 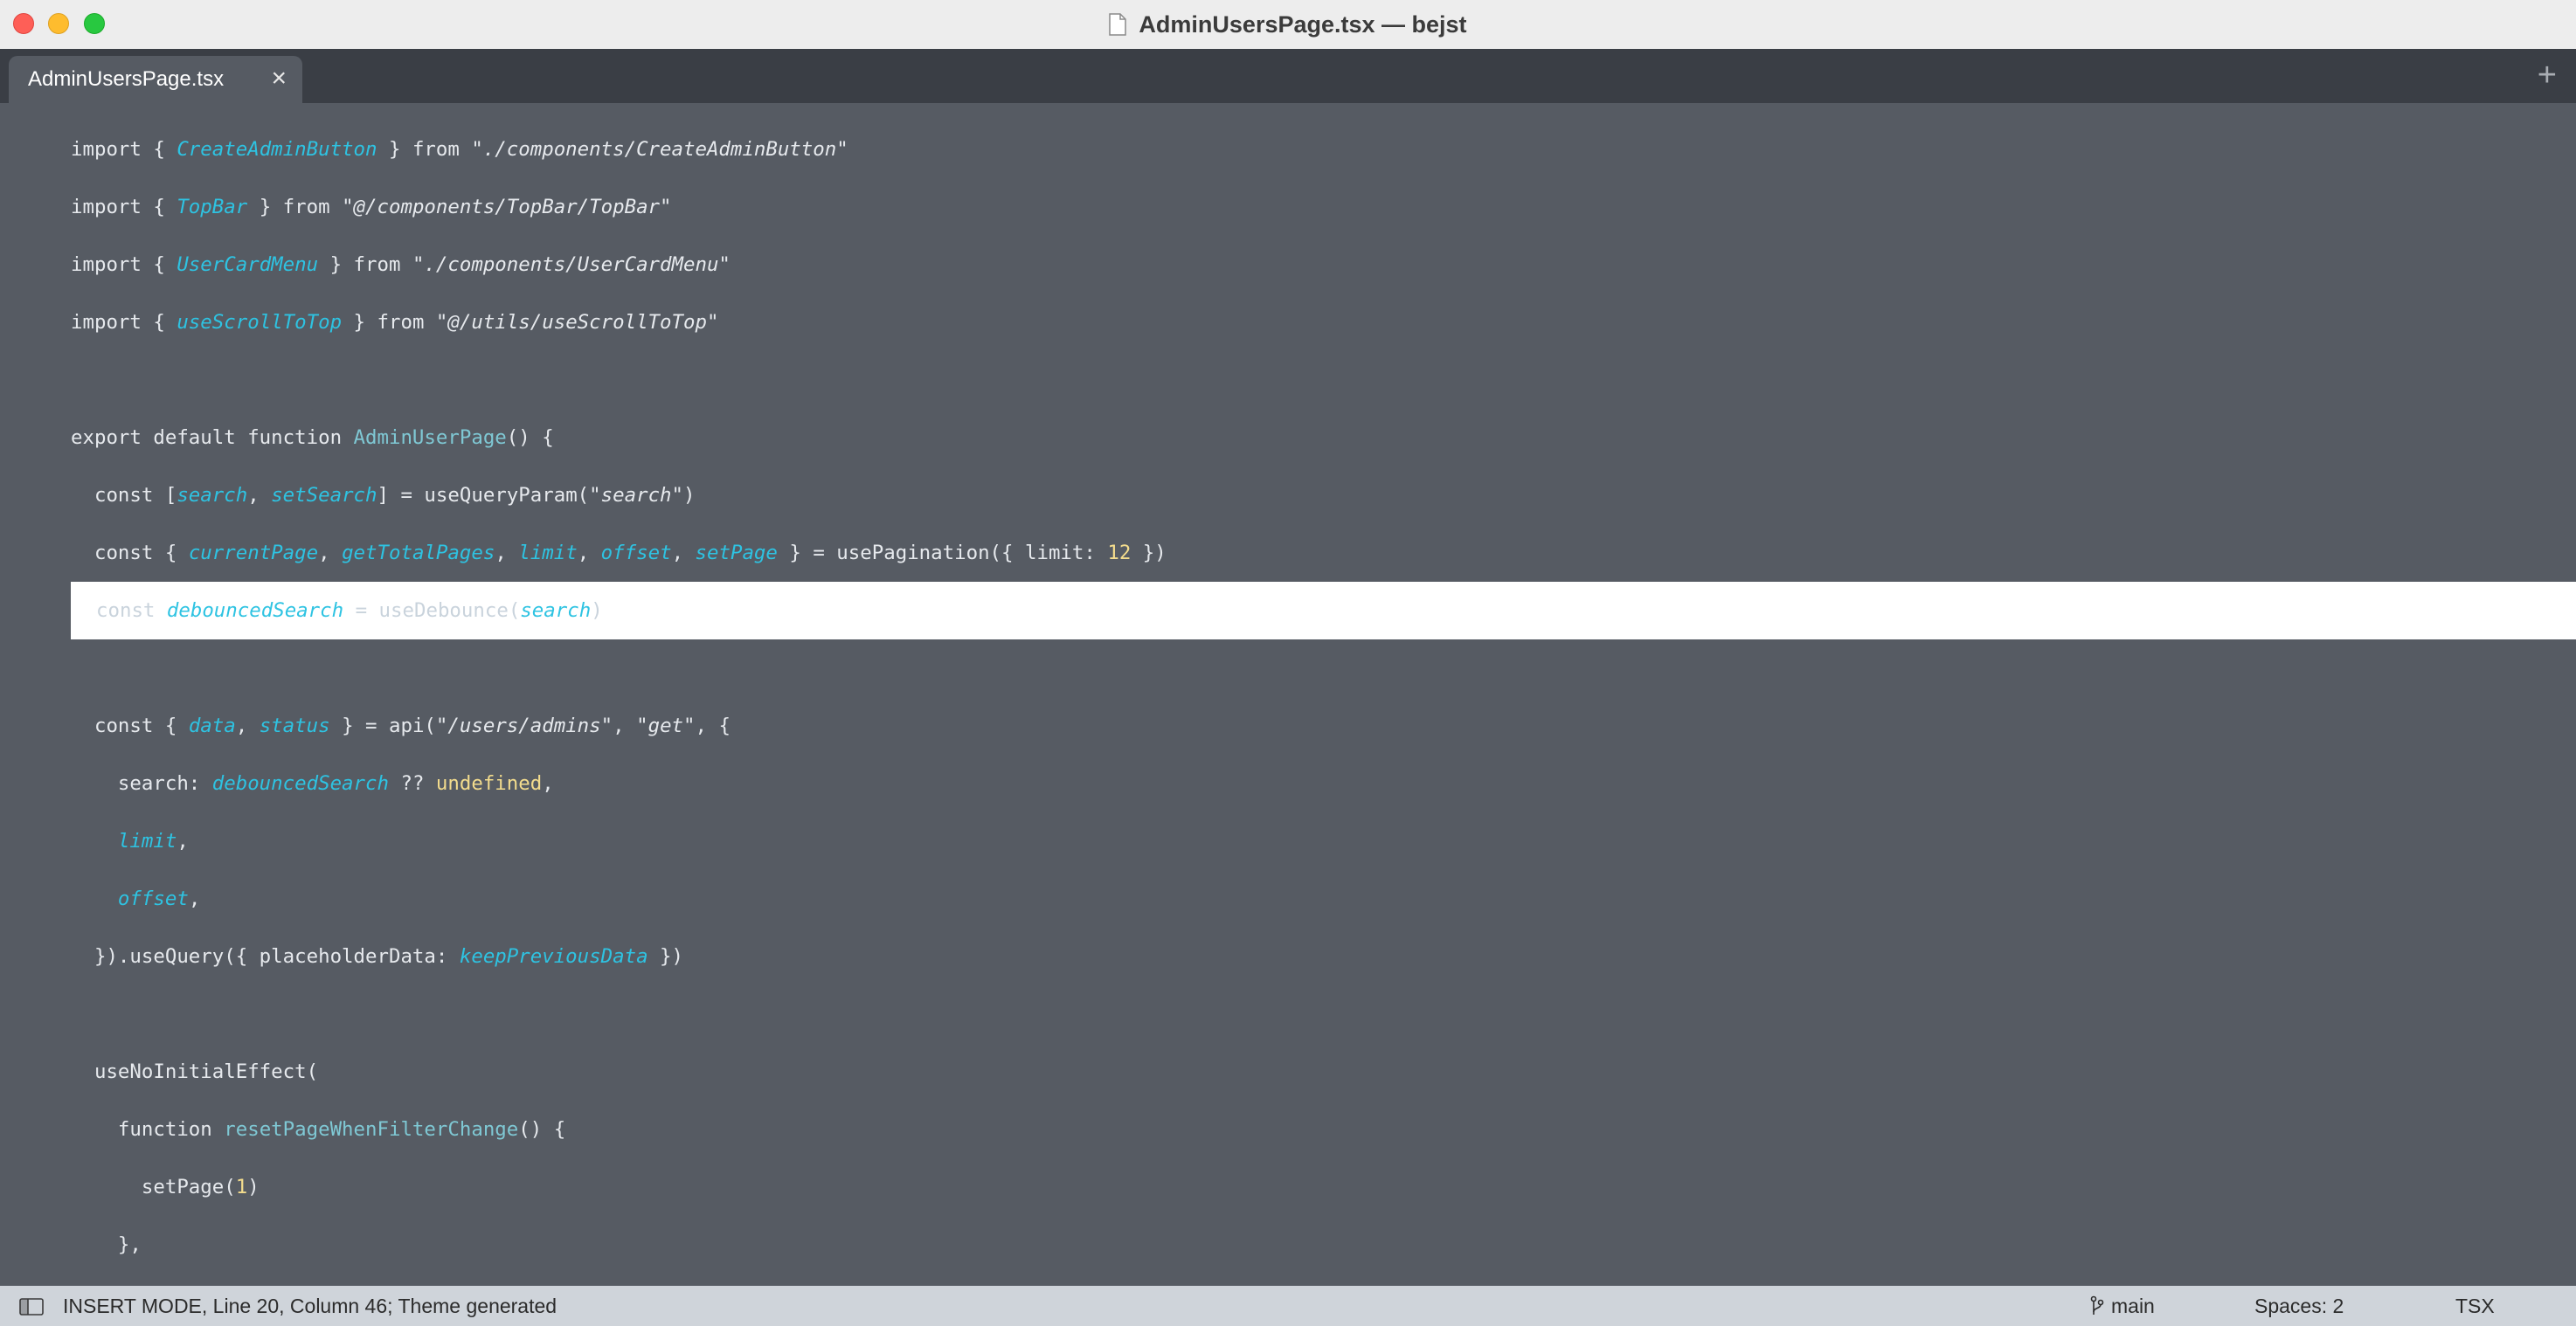 What do you see at coordinates (432, 610) in the screenshot?
I see `code-token: = useDebounce(` at bounding box center [432, 610].